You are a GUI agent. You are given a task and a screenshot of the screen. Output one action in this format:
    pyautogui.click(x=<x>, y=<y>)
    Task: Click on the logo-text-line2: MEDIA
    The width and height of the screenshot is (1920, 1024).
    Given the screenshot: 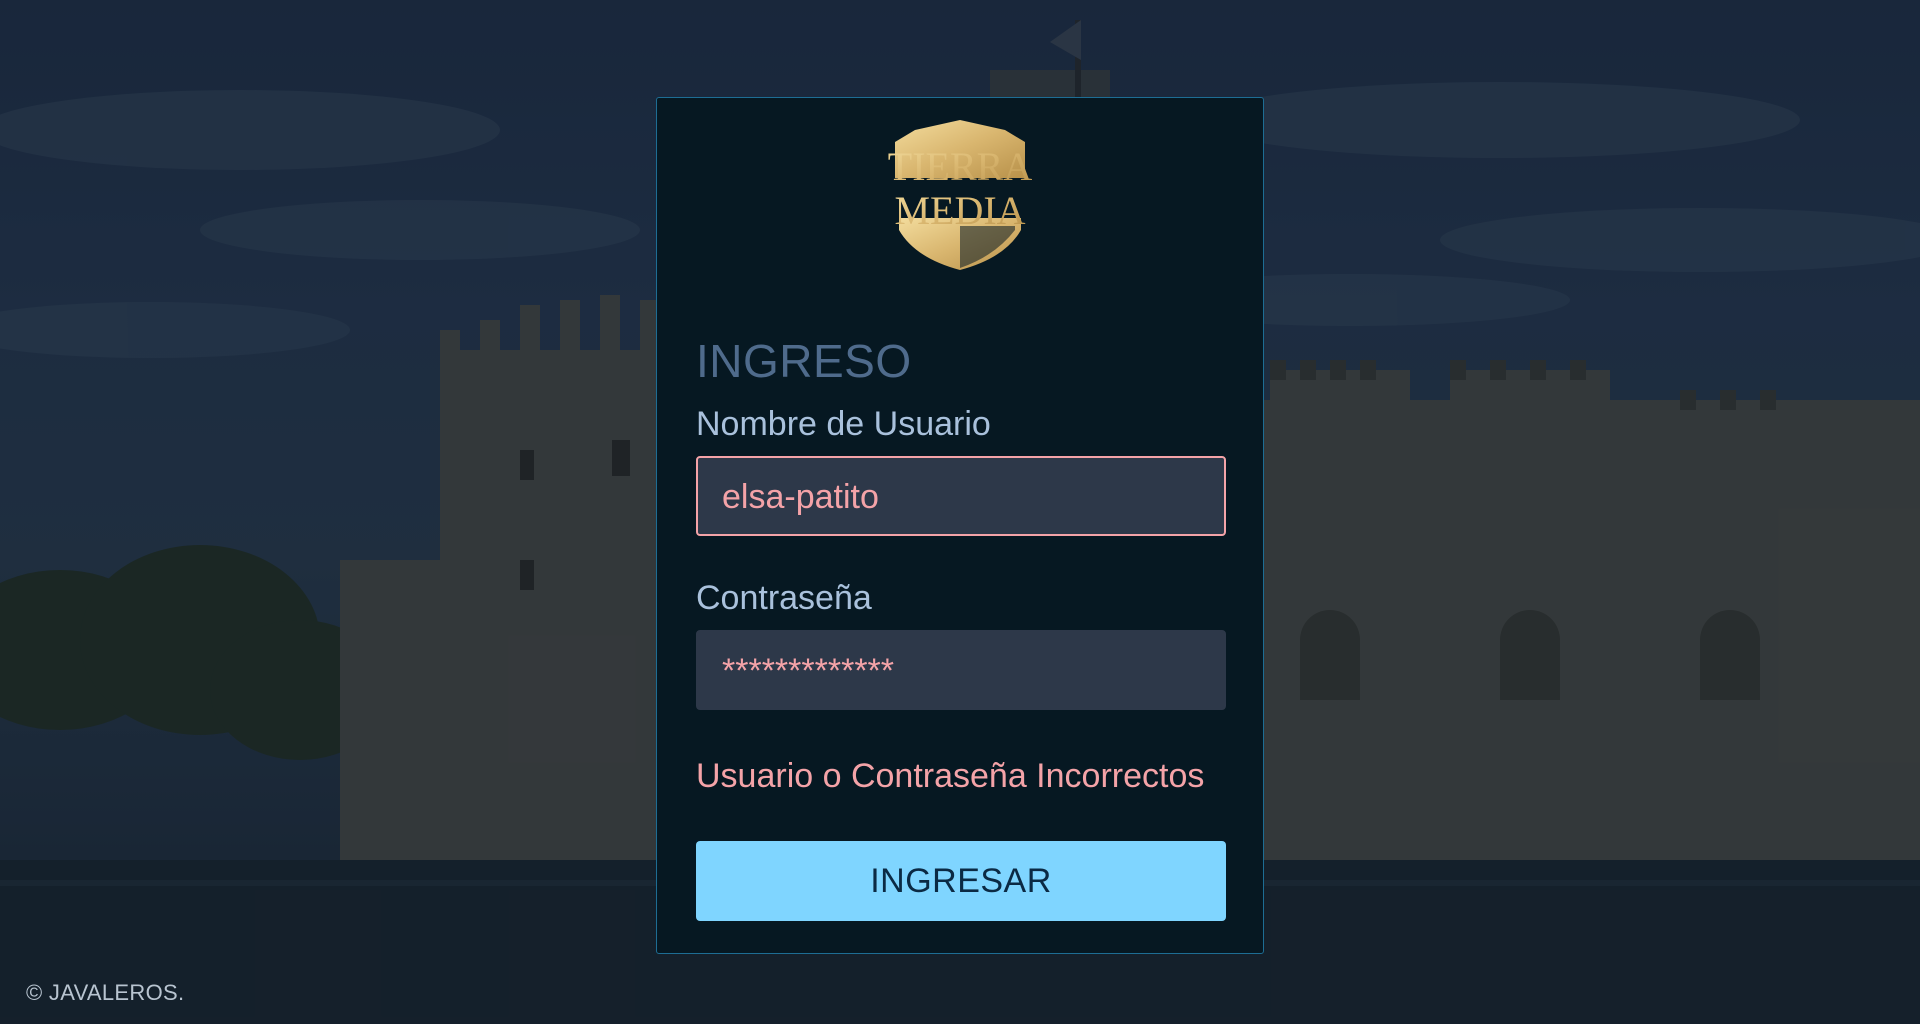 What is the action you would take?
    pyautogui.click(x=959, y=210)
    